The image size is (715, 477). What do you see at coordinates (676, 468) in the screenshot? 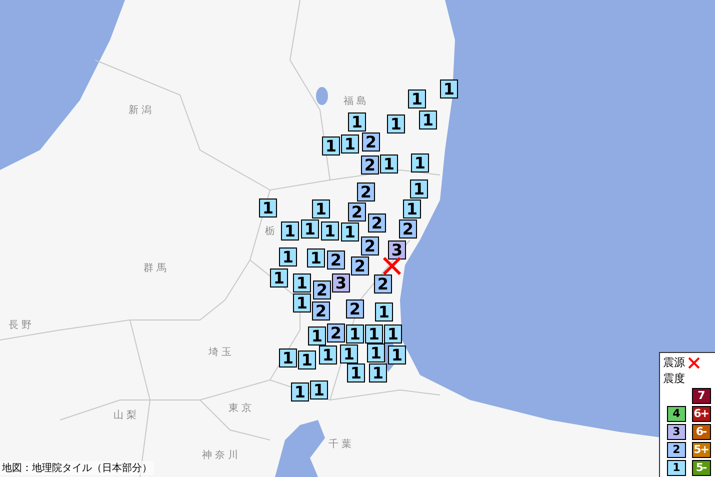
I see `intensity-swatch: 1` at bounding box center [676, 468].